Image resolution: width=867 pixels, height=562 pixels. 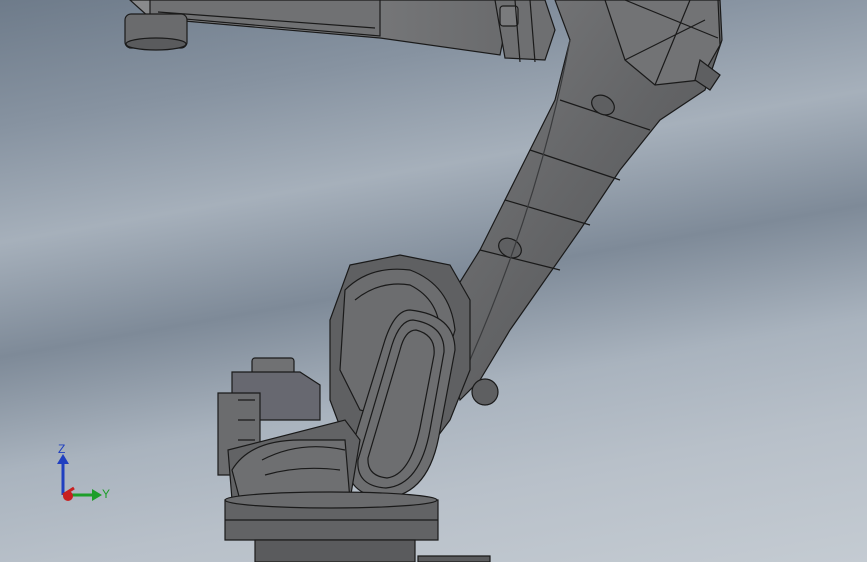 What do you see at coordinates (83, 471) in the screenshot?
I see `coordinate-triad: Z Y` at bounding box center [83, 471].